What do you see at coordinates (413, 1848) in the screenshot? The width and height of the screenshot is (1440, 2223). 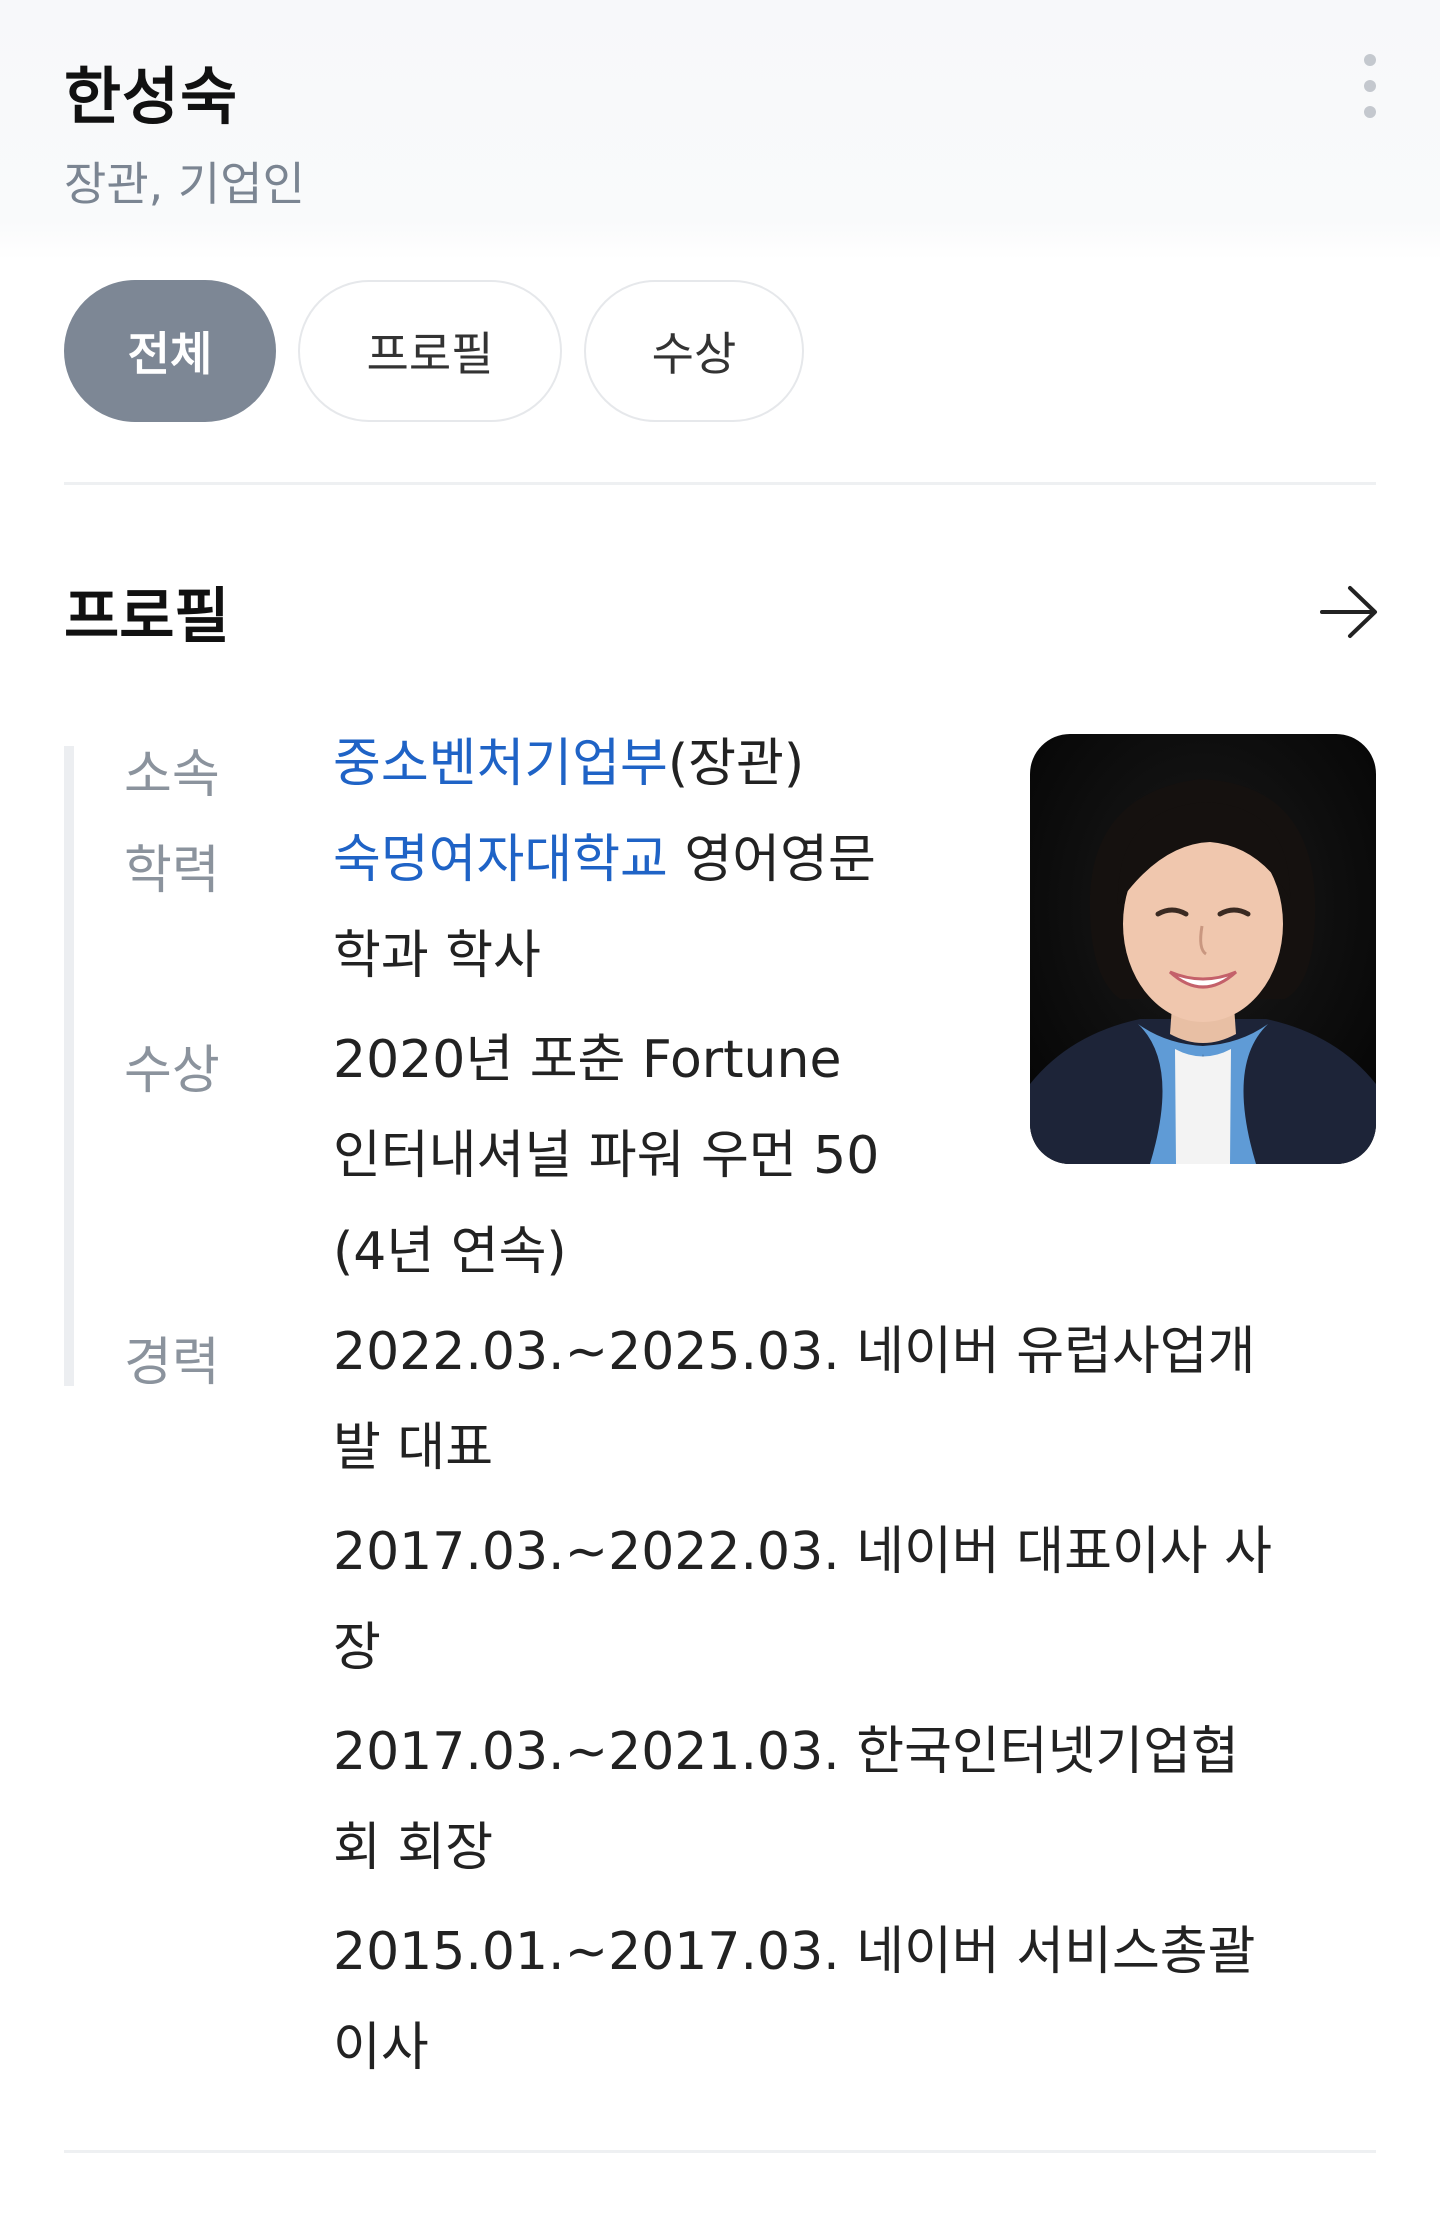 I see `career-item-3-line2: 회 회장` at bounding box center [413, 1848].